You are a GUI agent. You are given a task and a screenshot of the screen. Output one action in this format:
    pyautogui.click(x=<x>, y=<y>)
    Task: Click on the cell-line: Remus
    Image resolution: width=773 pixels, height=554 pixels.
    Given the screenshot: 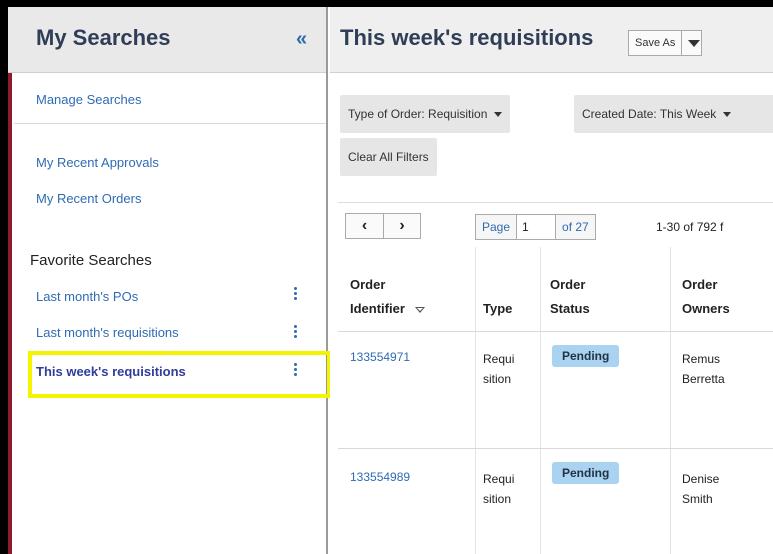 What is the action you would take?
    pyautogui.click(x=701, y=359)
    